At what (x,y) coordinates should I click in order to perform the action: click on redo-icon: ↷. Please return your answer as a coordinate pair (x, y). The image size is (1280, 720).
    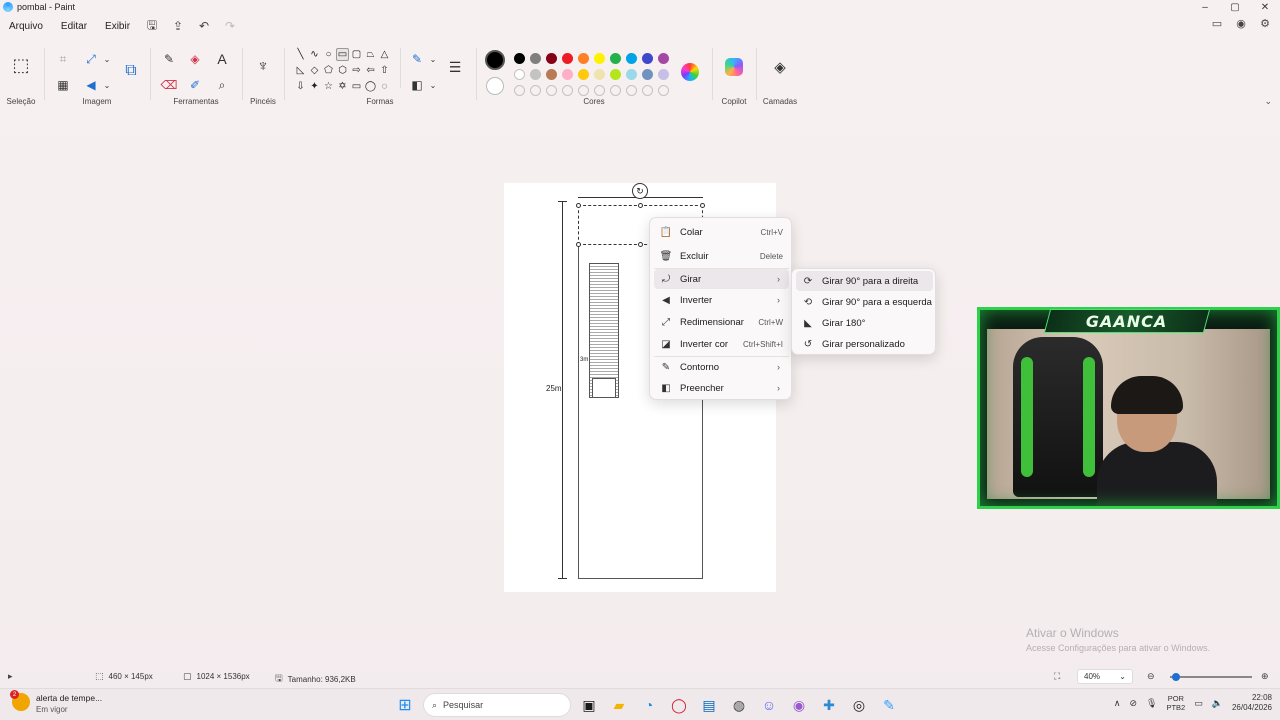
    Looking at the image, I should click on (230, 26).